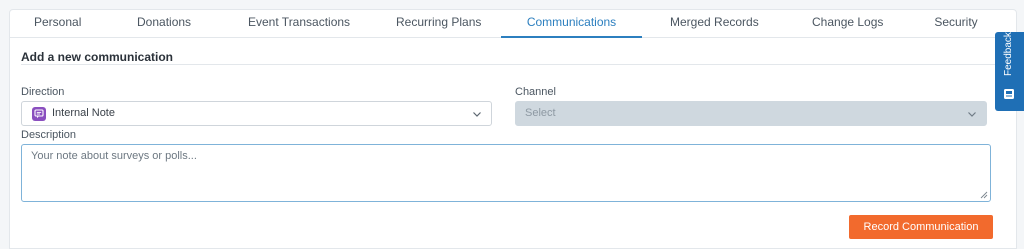 This screenshot has width=1024, height=249. Describe the element at coordinates (164, 24) in the screenshot. I see `tab-donations: Donations` at that location.